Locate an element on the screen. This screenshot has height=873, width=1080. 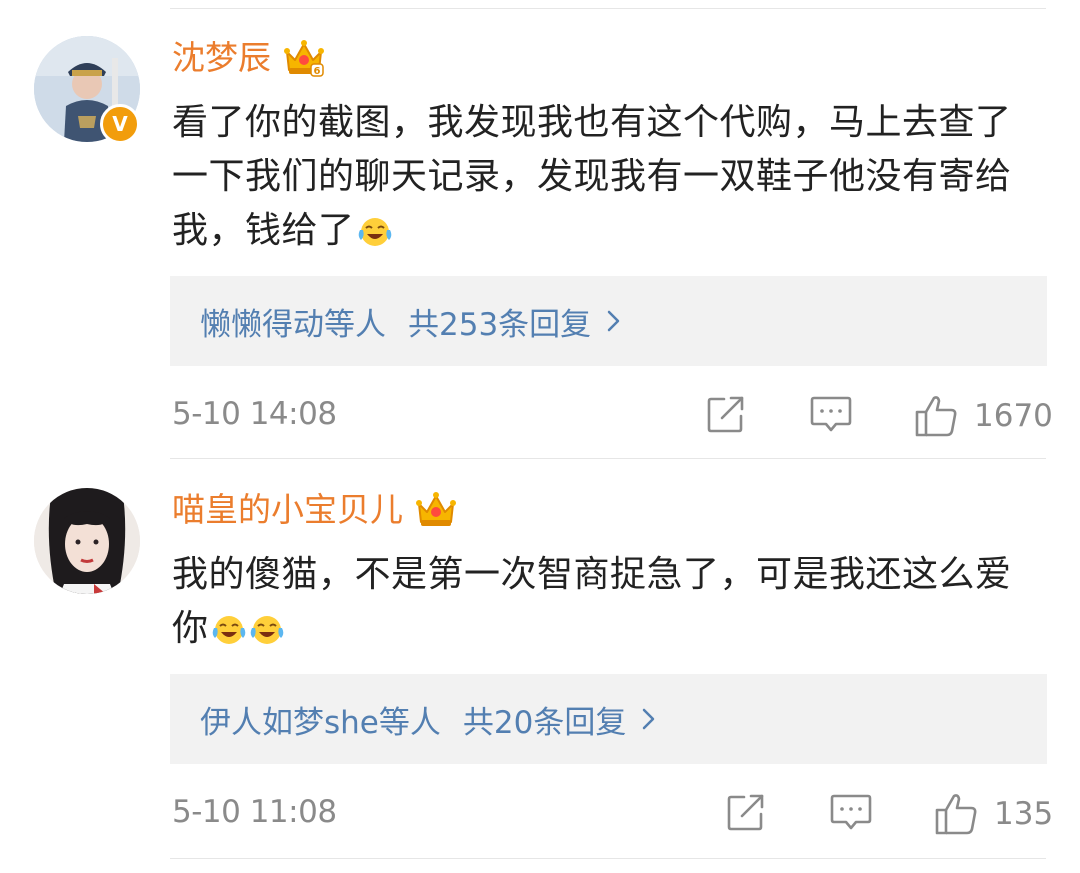
reply-count: 共20条回复 is located at coordinates (544, 719).